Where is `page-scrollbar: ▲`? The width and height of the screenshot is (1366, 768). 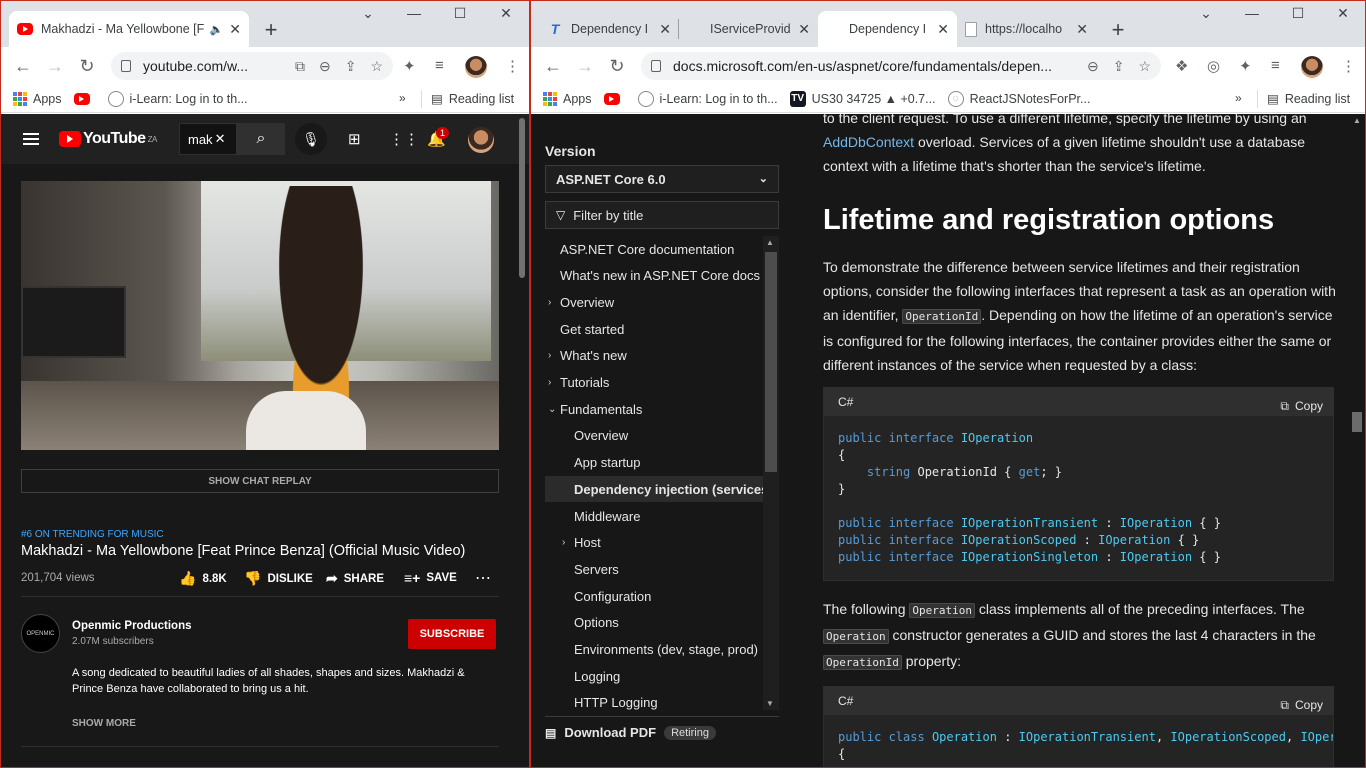
page-scrollbar: ▲ is located at coordinates (1357, 440).